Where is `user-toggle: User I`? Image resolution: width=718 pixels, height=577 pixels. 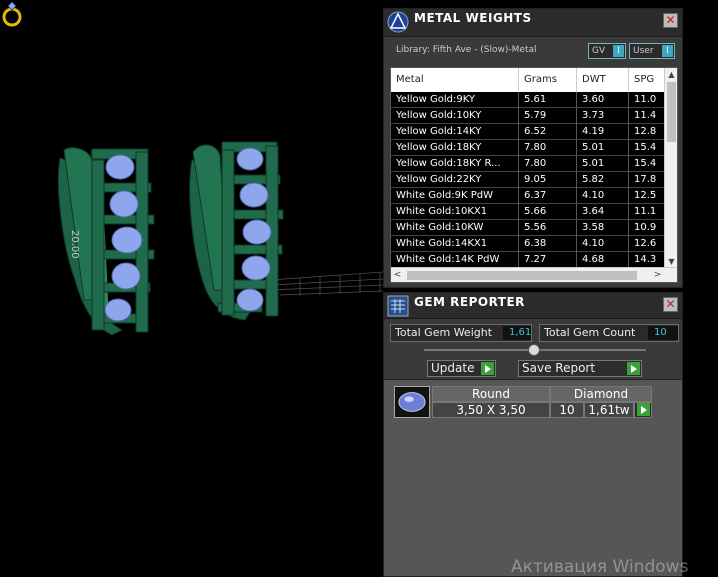 user-toggle: User I is located at coordinates (652, 51).